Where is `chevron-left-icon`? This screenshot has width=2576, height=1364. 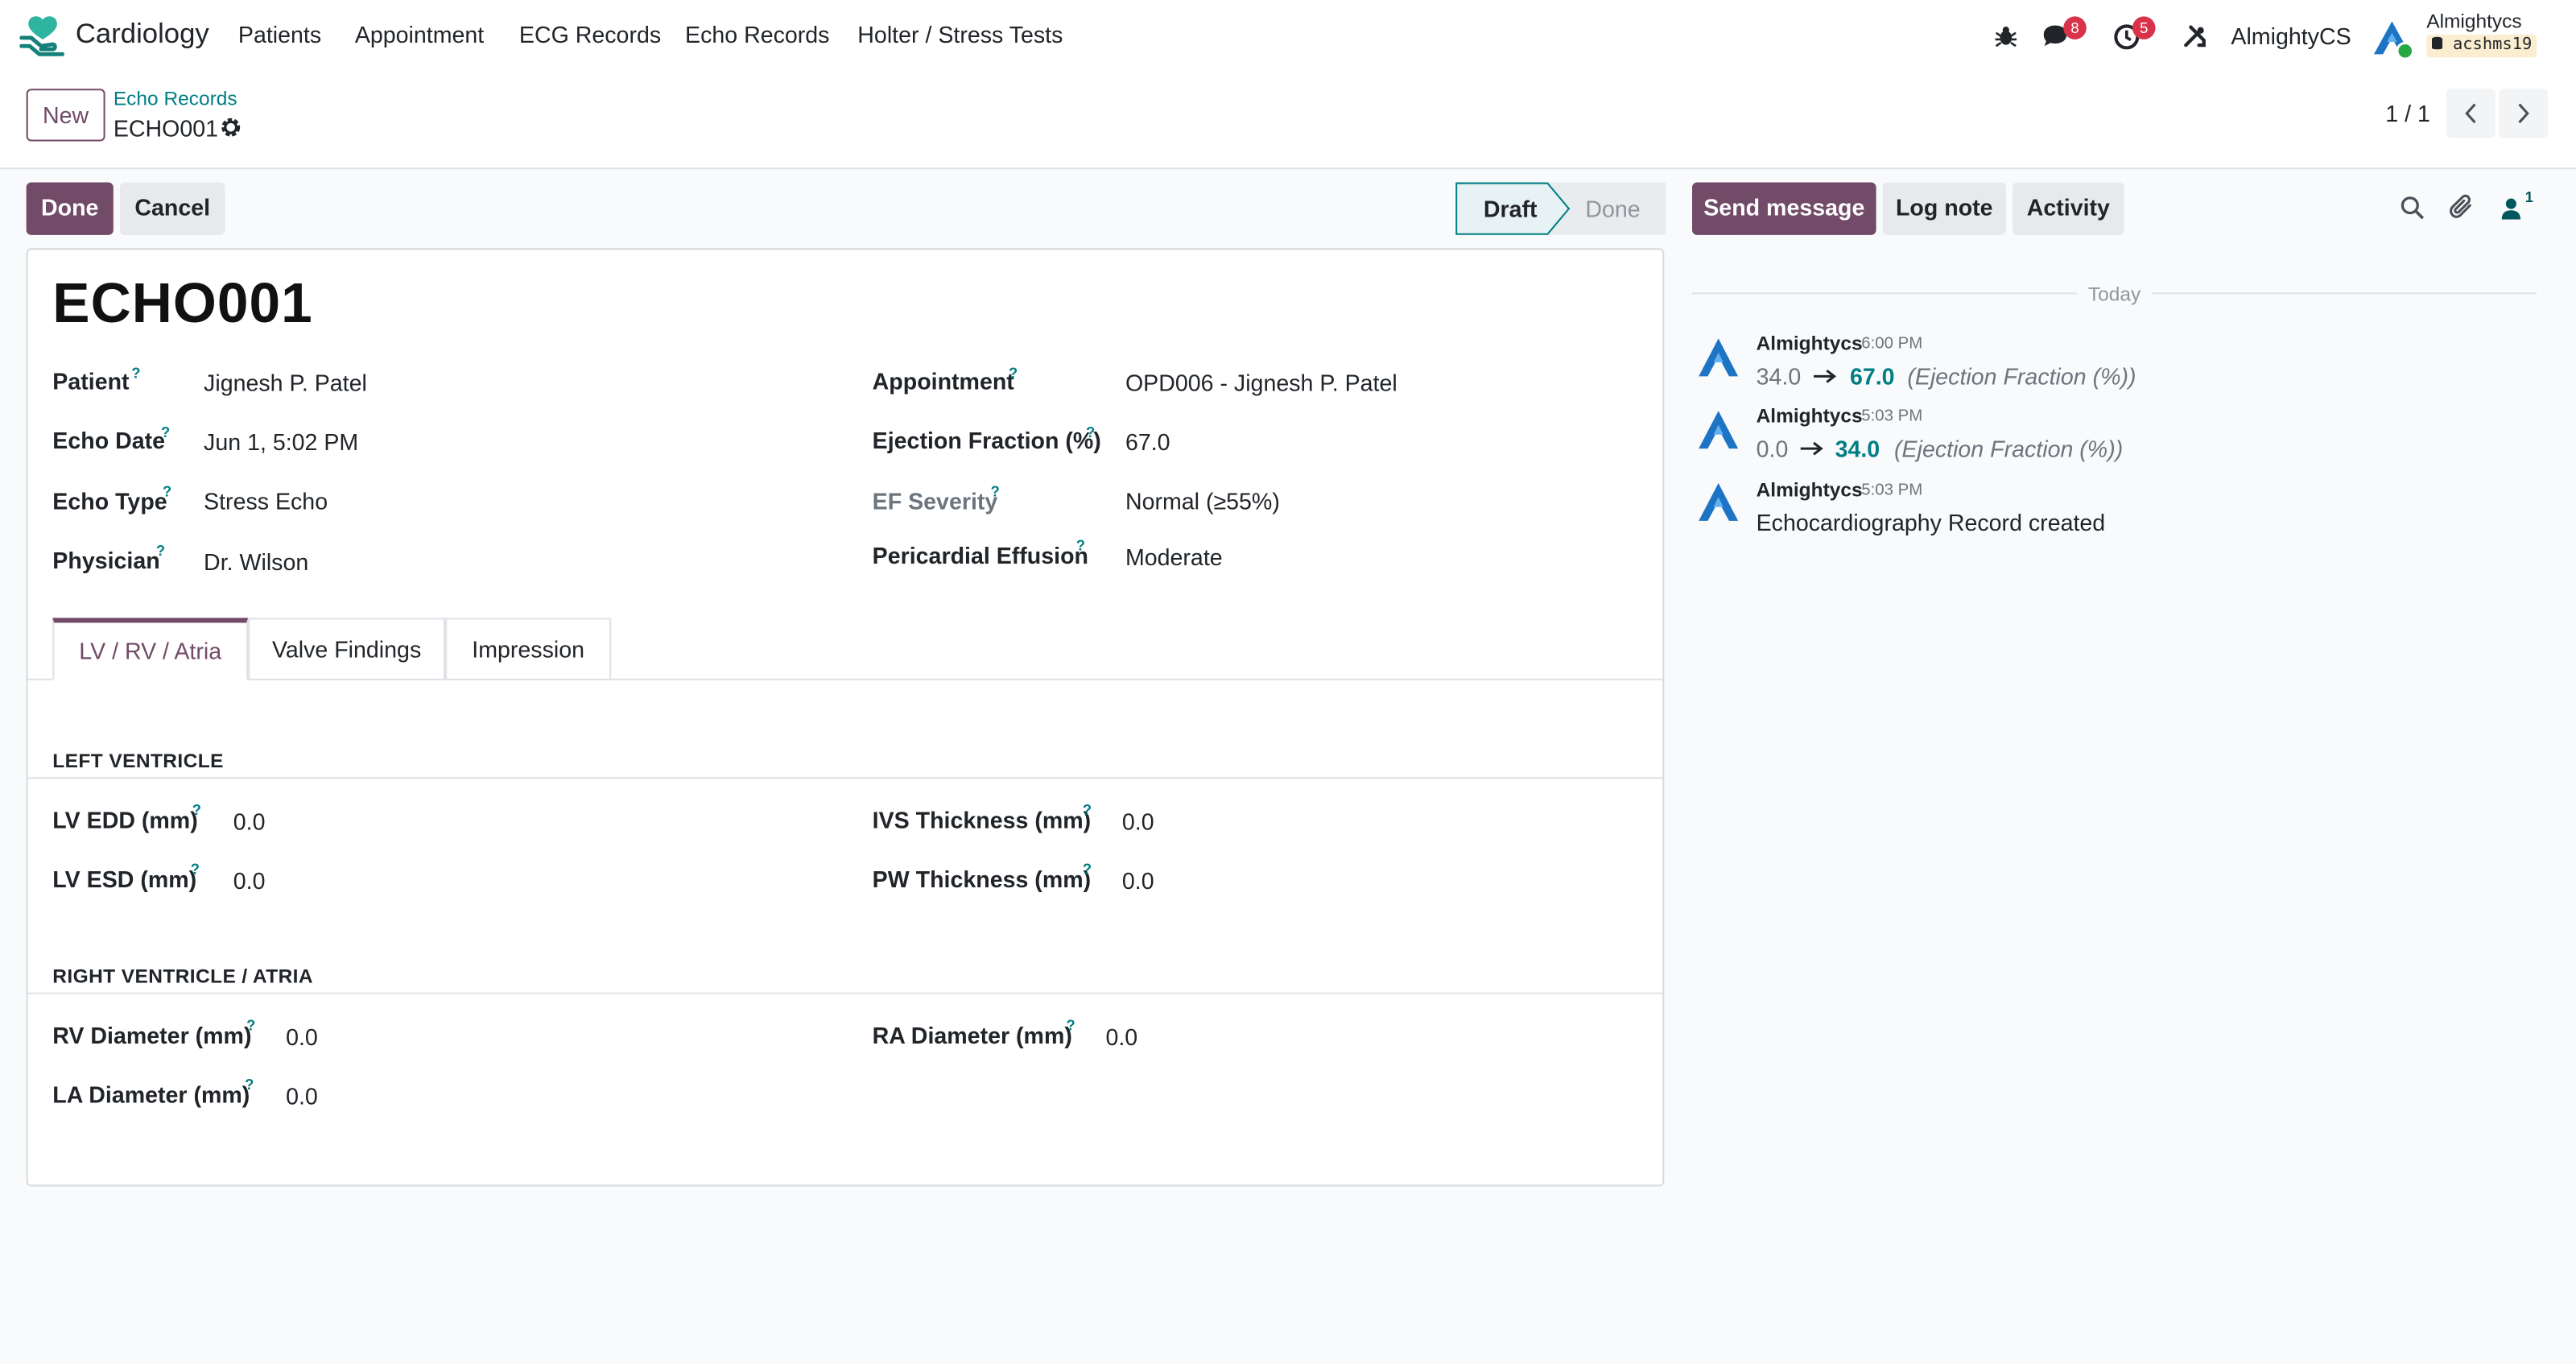 chevron-left-icon is located at coordinates (2470, 114).